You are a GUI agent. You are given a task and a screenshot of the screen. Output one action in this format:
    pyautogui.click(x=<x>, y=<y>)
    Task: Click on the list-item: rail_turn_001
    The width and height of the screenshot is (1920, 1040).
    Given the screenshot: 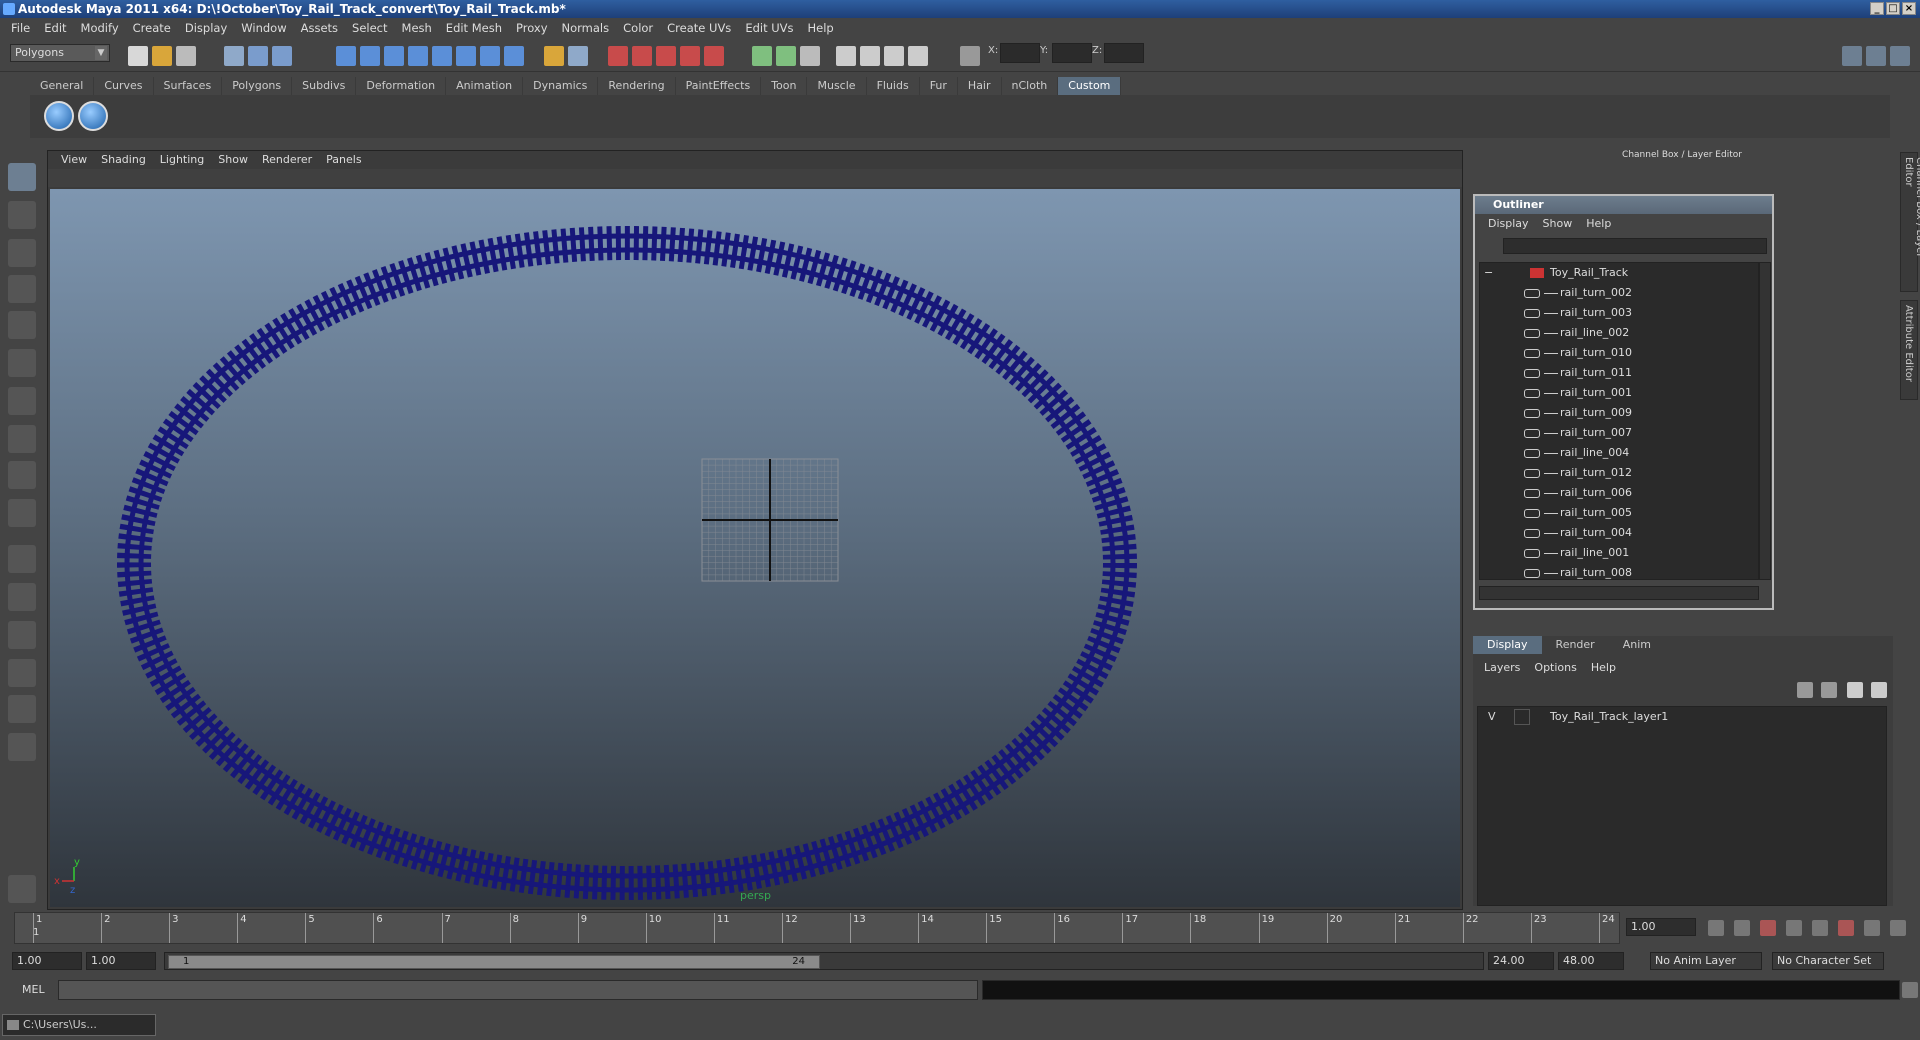 What is the action you would take?
    pyautogui.click(x=1619, y=393)
    